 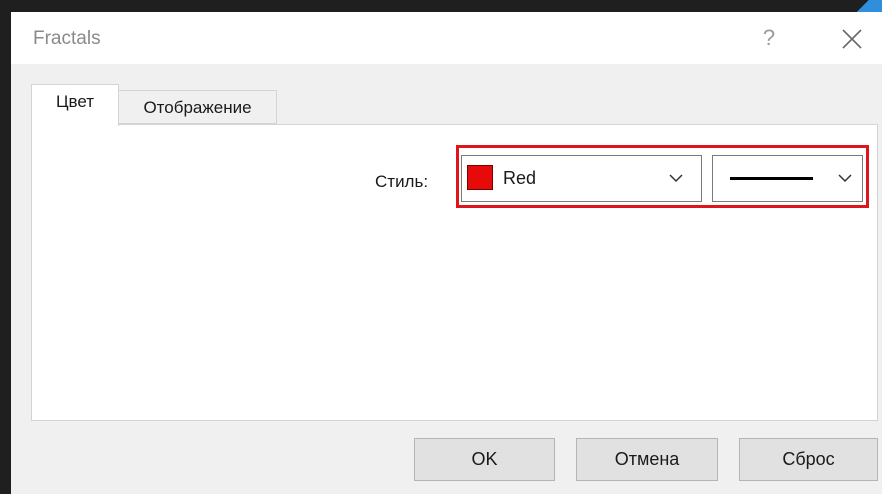 What do you see at coordinates (441, 6) in the screenshot?
I see `window-top-edge` at bounding box center [441, 6].